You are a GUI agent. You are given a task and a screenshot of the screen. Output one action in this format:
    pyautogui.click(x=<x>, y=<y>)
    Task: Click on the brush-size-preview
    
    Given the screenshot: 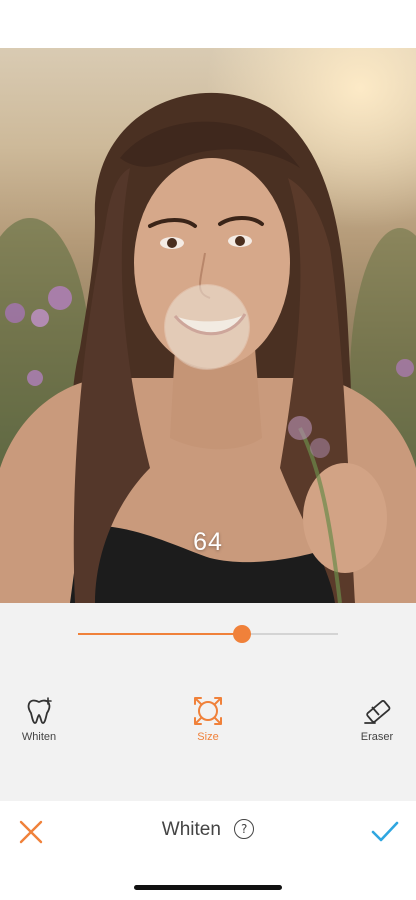 What is the action you would take?
    pyautogui.click(x=207, y=327)
    